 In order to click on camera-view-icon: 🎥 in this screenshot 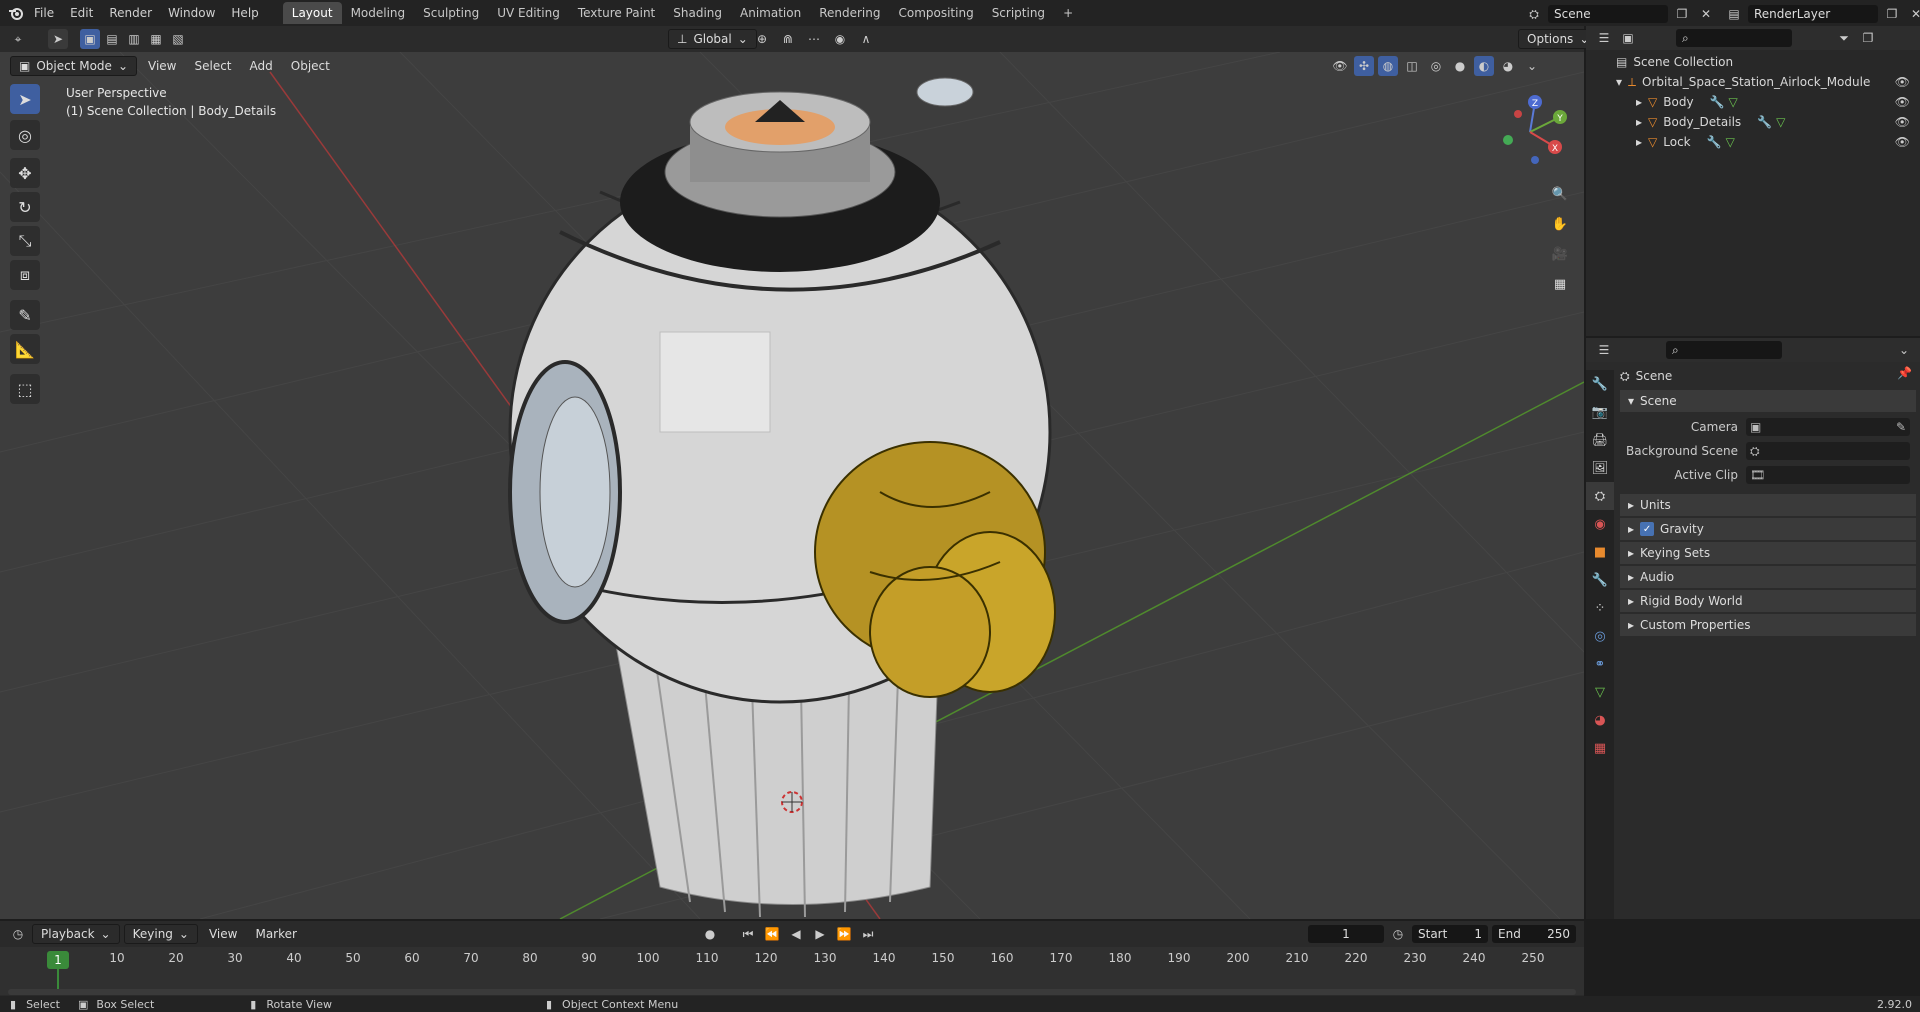, I will do `click(1560, 254)`.